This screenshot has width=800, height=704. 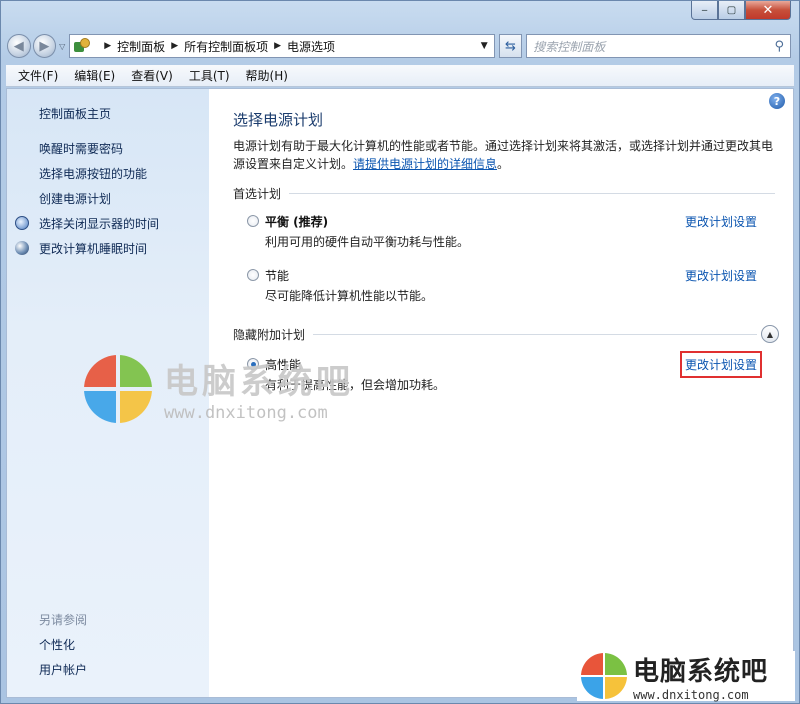 I want to click on plan-power-saver-radio, so click(x=253, y=275).